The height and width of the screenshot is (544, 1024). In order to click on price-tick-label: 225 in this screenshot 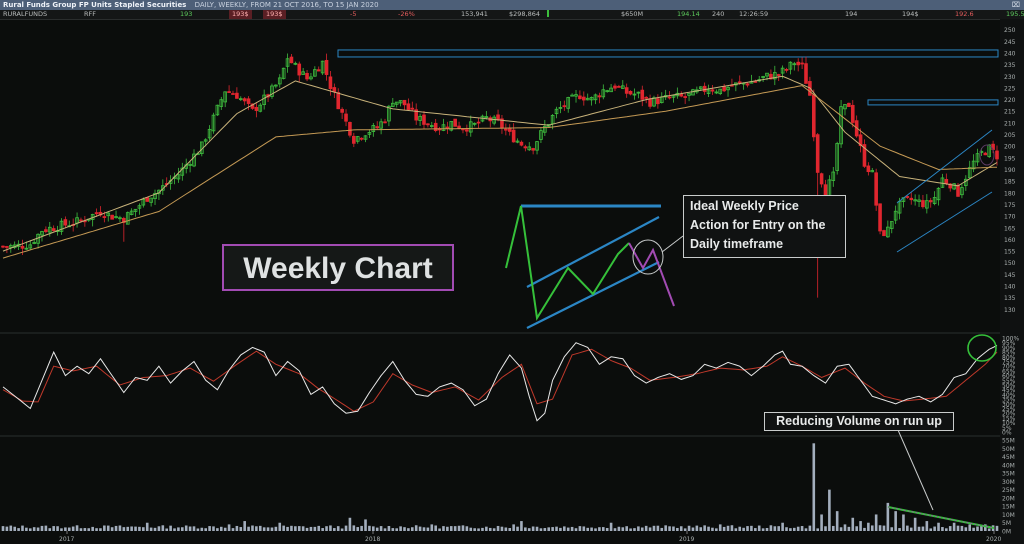, I will do `click(1010, 88)`.